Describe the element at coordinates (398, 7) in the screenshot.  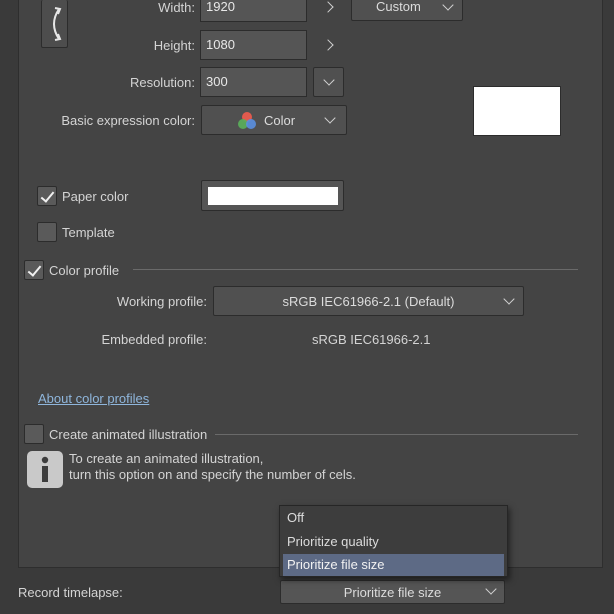
I see `size-preset-value: Custom` at that location.